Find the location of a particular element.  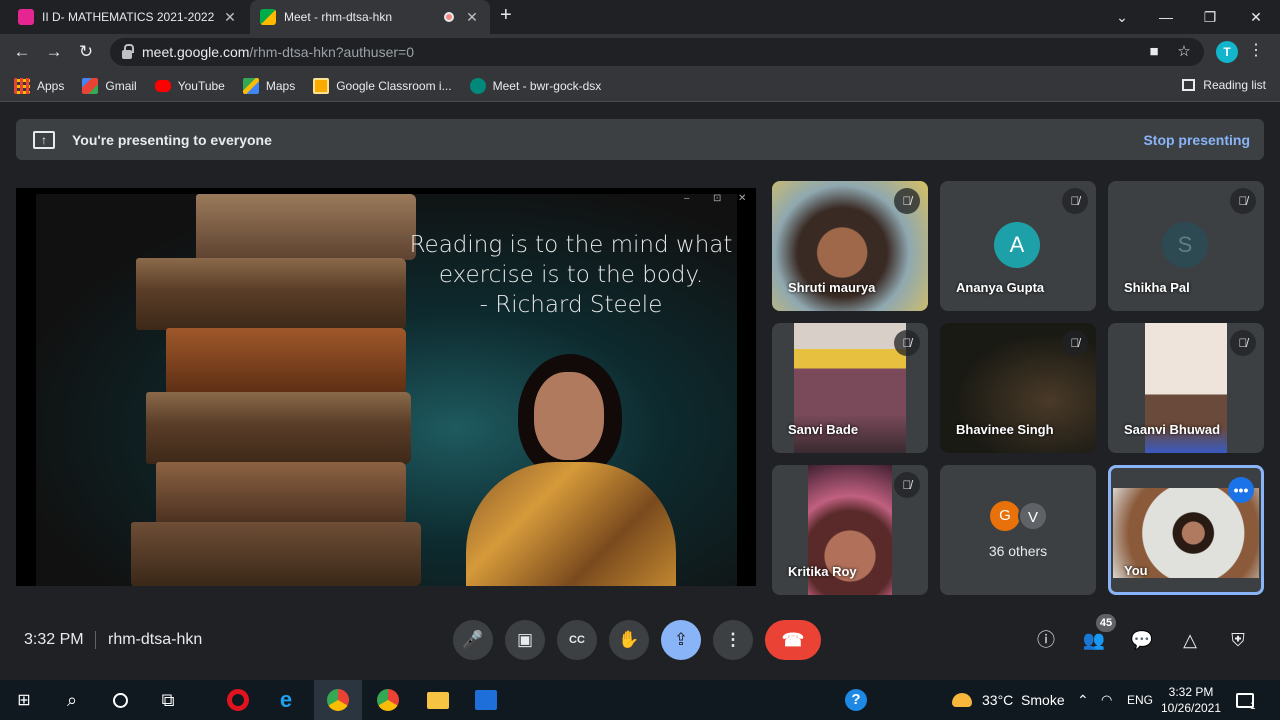

chat-button: 💬 is located at coordinates (1142, 640).